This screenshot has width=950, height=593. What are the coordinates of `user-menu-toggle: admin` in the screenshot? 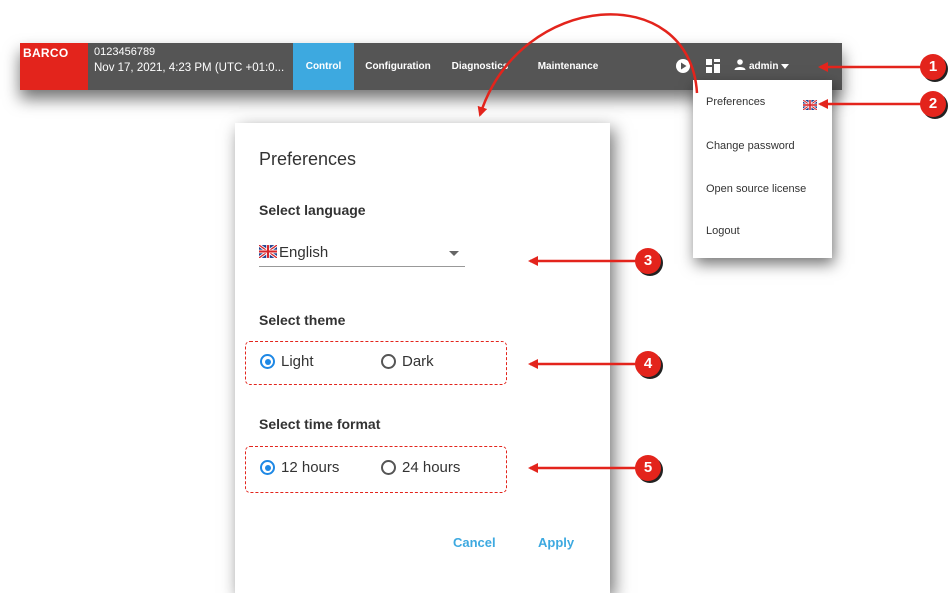 It's located at (762, 66).